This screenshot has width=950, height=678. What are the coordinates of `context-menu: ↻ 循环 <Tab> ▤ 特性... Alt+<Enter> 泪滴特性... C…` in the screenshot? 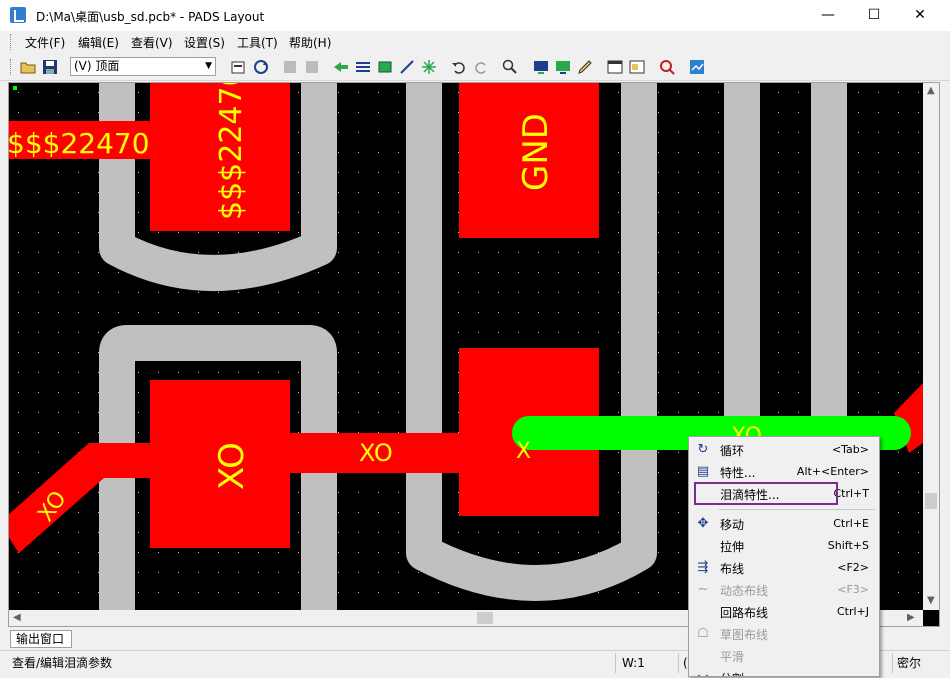 It's located at (784, 556).